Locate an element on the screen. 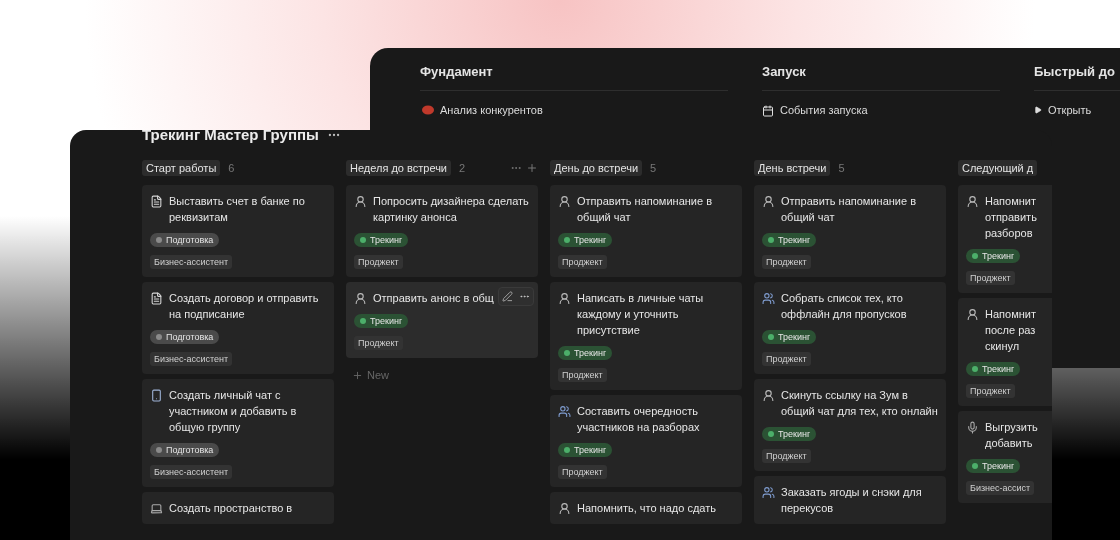  card-title: Выставить счет в банке по реквизитам is located at coordinates (237, 209).